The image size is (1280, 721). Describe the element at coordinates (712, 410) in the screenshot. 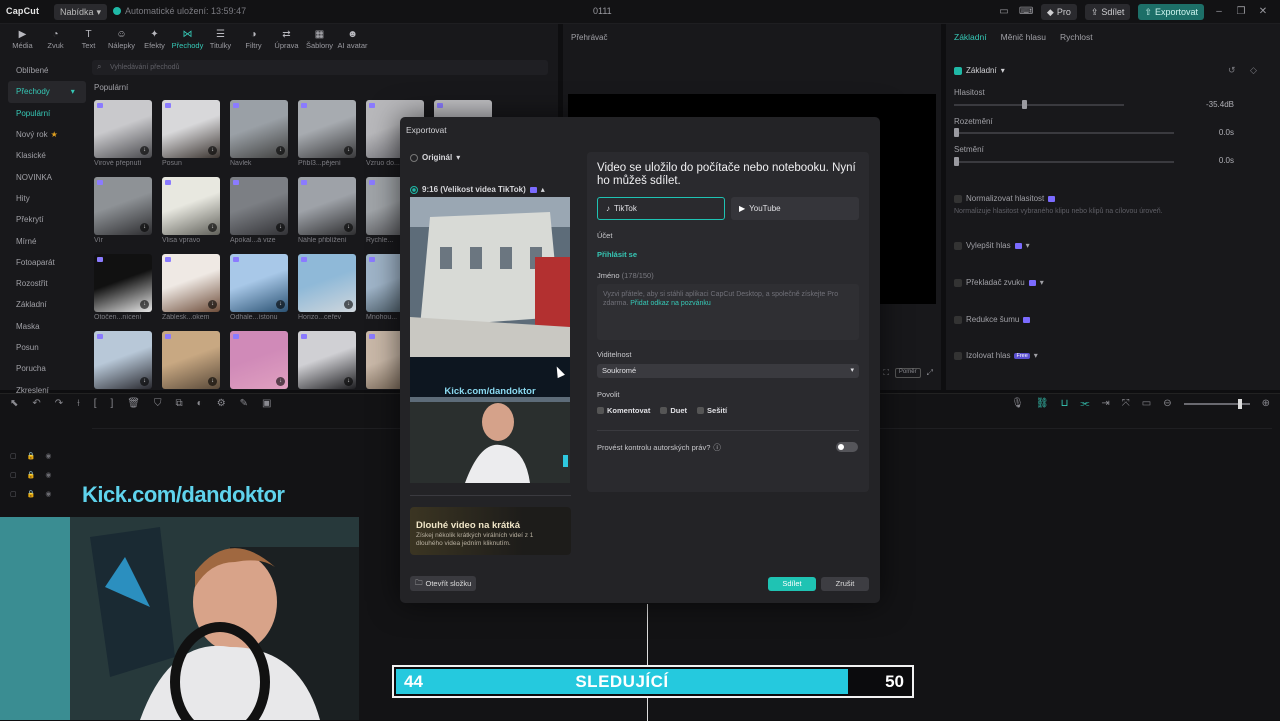

I see `allow-stitch: Sešití` at that location.